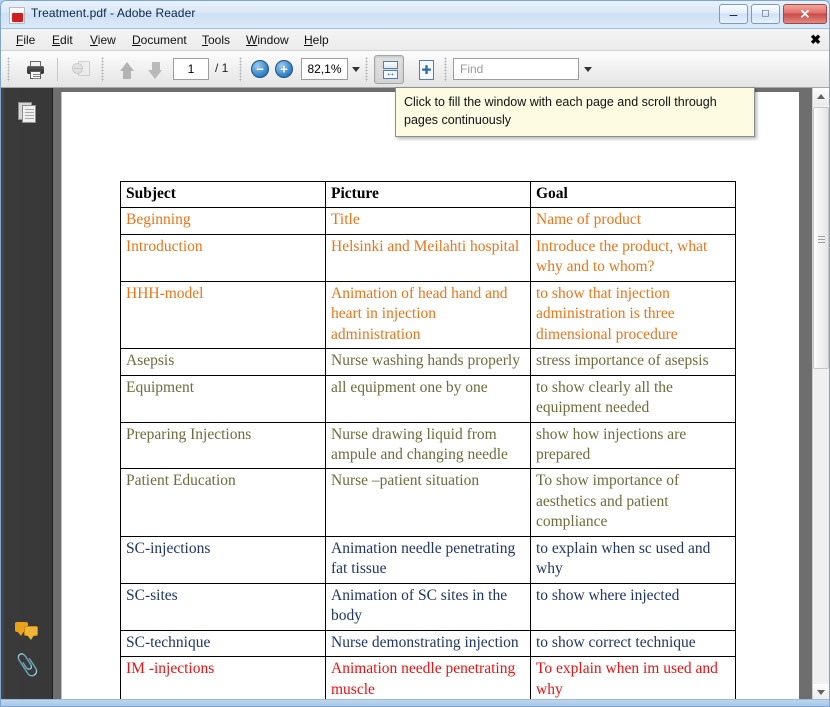 This screenshot has height=707, width=830. What do you see at coordinates (815, 39) in the screenshot?
I see `close-document-icon: ✖` at bounding box center [815, 39].